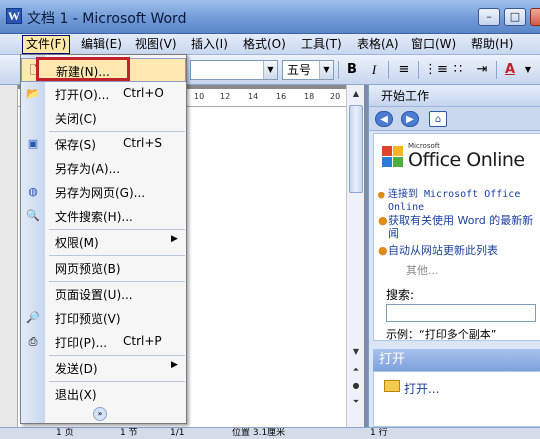 Image resolution: width=540 pixels, height=439 pixels. I want to click on font-size-combo: 五号 ▼, so click(308, 70).